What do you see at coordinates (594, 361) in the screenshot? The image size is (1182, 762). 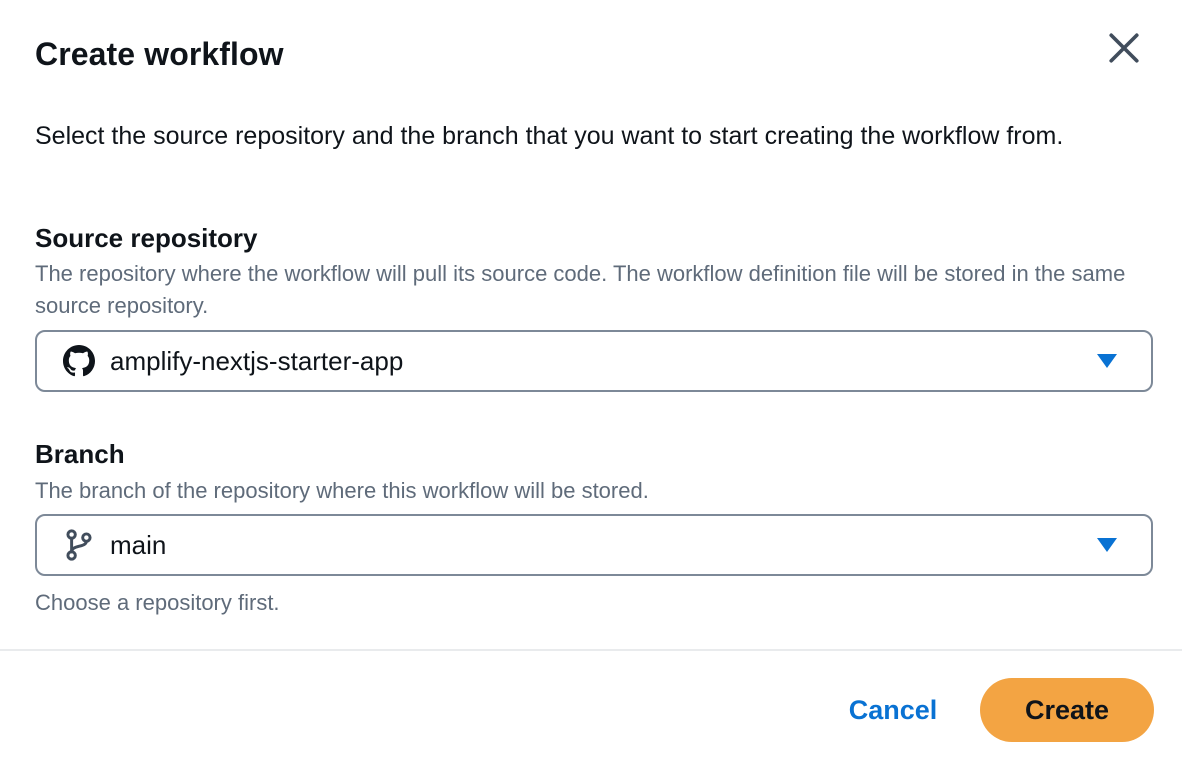 I see `source-repository-select: amplify-nextjs-starter-app` at bounding box center [594, 361].